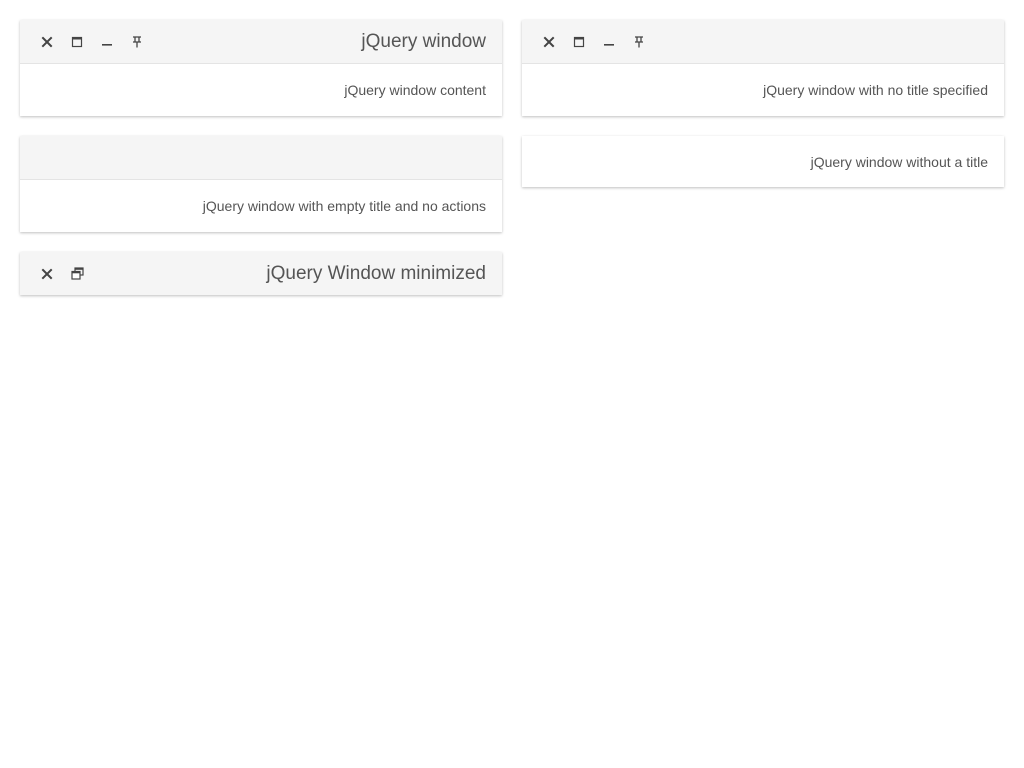  Describe the element at coordinates (763, 68) in the screenshot. I see `jquery-window-no-title: jQuery window with no title specified` at that location.